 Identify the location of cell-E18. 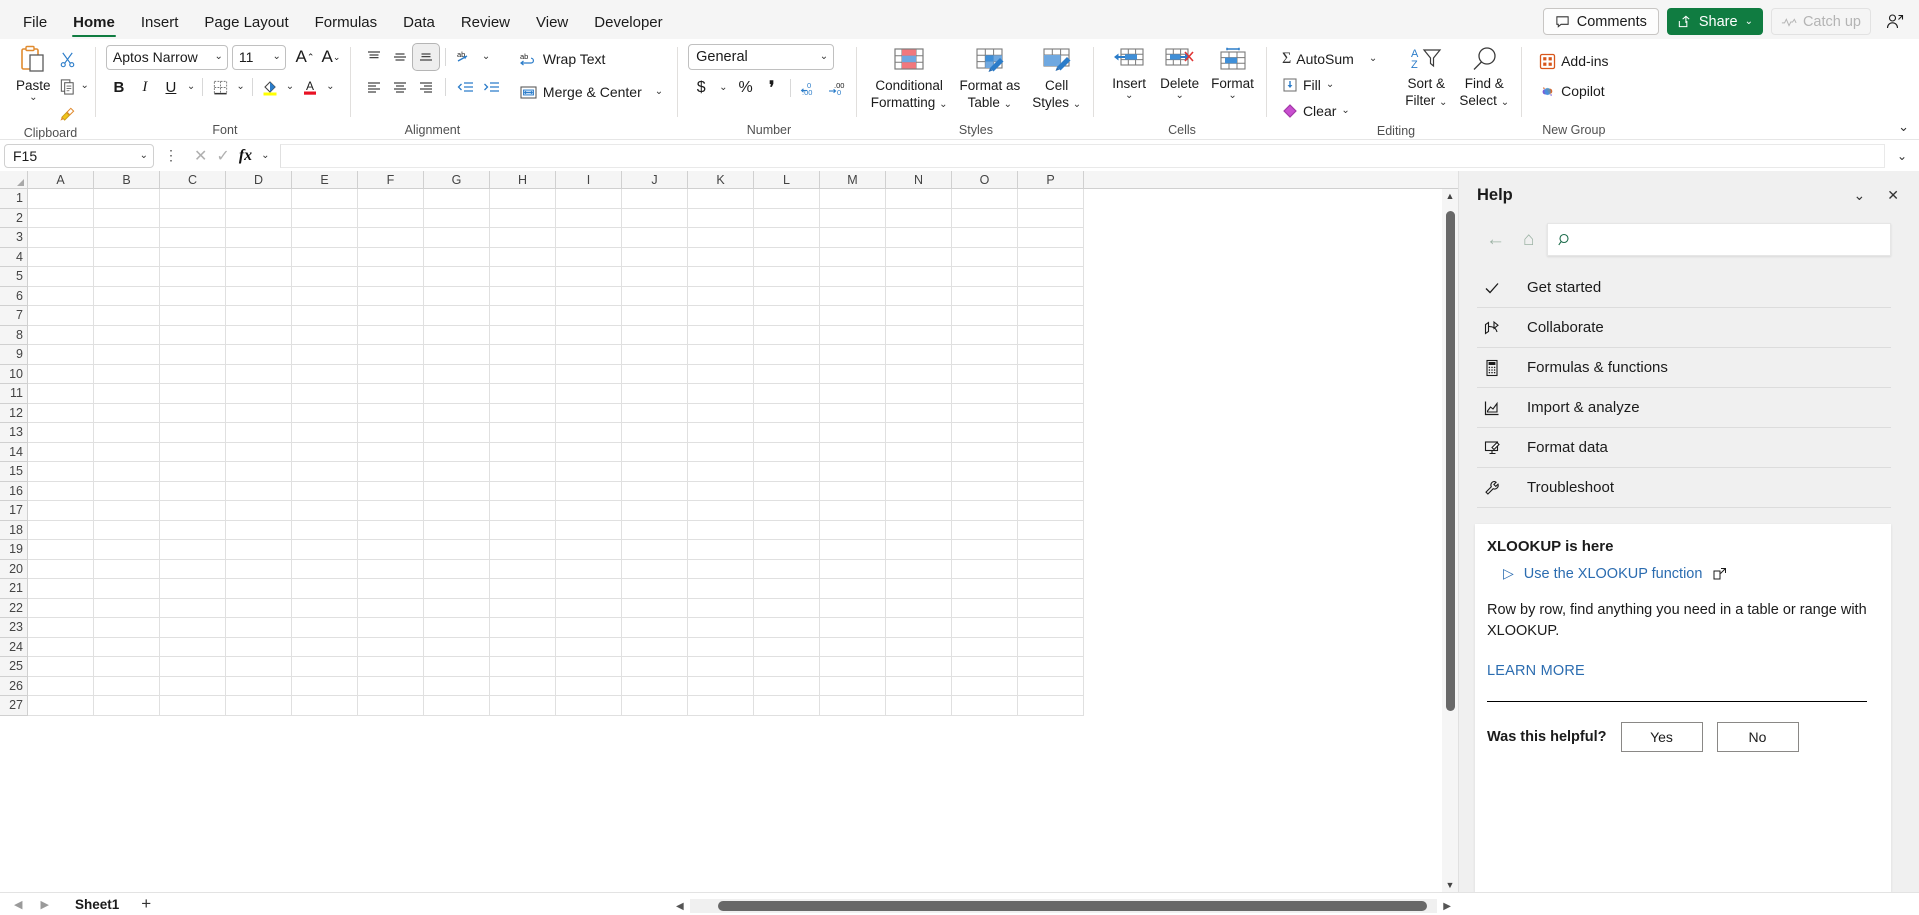
(325, 530).